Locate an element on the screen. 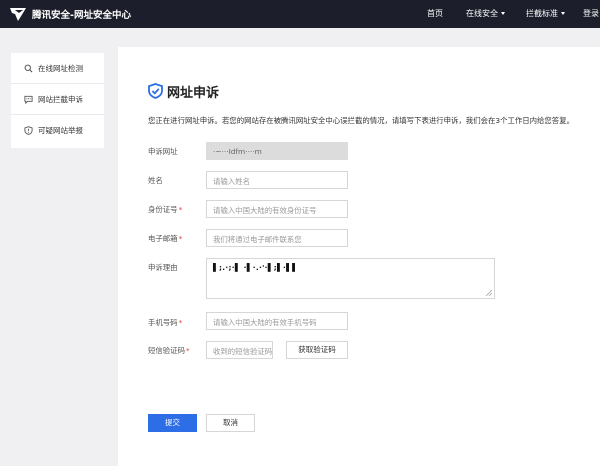 The width and height of the screenshot is (600, 466). reason-text: ▌;.·;·▌ ·▌·.·'·▌;▌·▌▌ is located at coordinates (256, 267).